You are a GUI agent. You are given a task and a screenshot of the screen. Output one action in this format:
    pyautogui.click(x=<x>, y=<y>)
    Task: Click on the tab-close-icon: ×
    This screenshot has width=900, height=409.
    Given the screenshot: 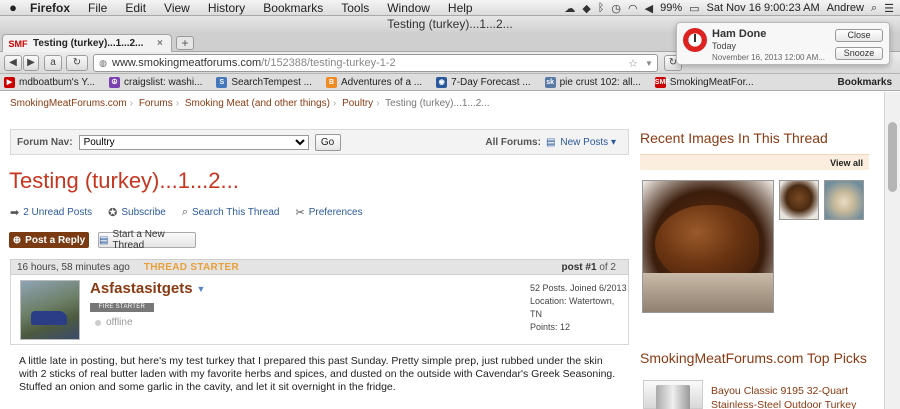 What is the action you would take?
    pyautogui.click(x=164, y=43)
    